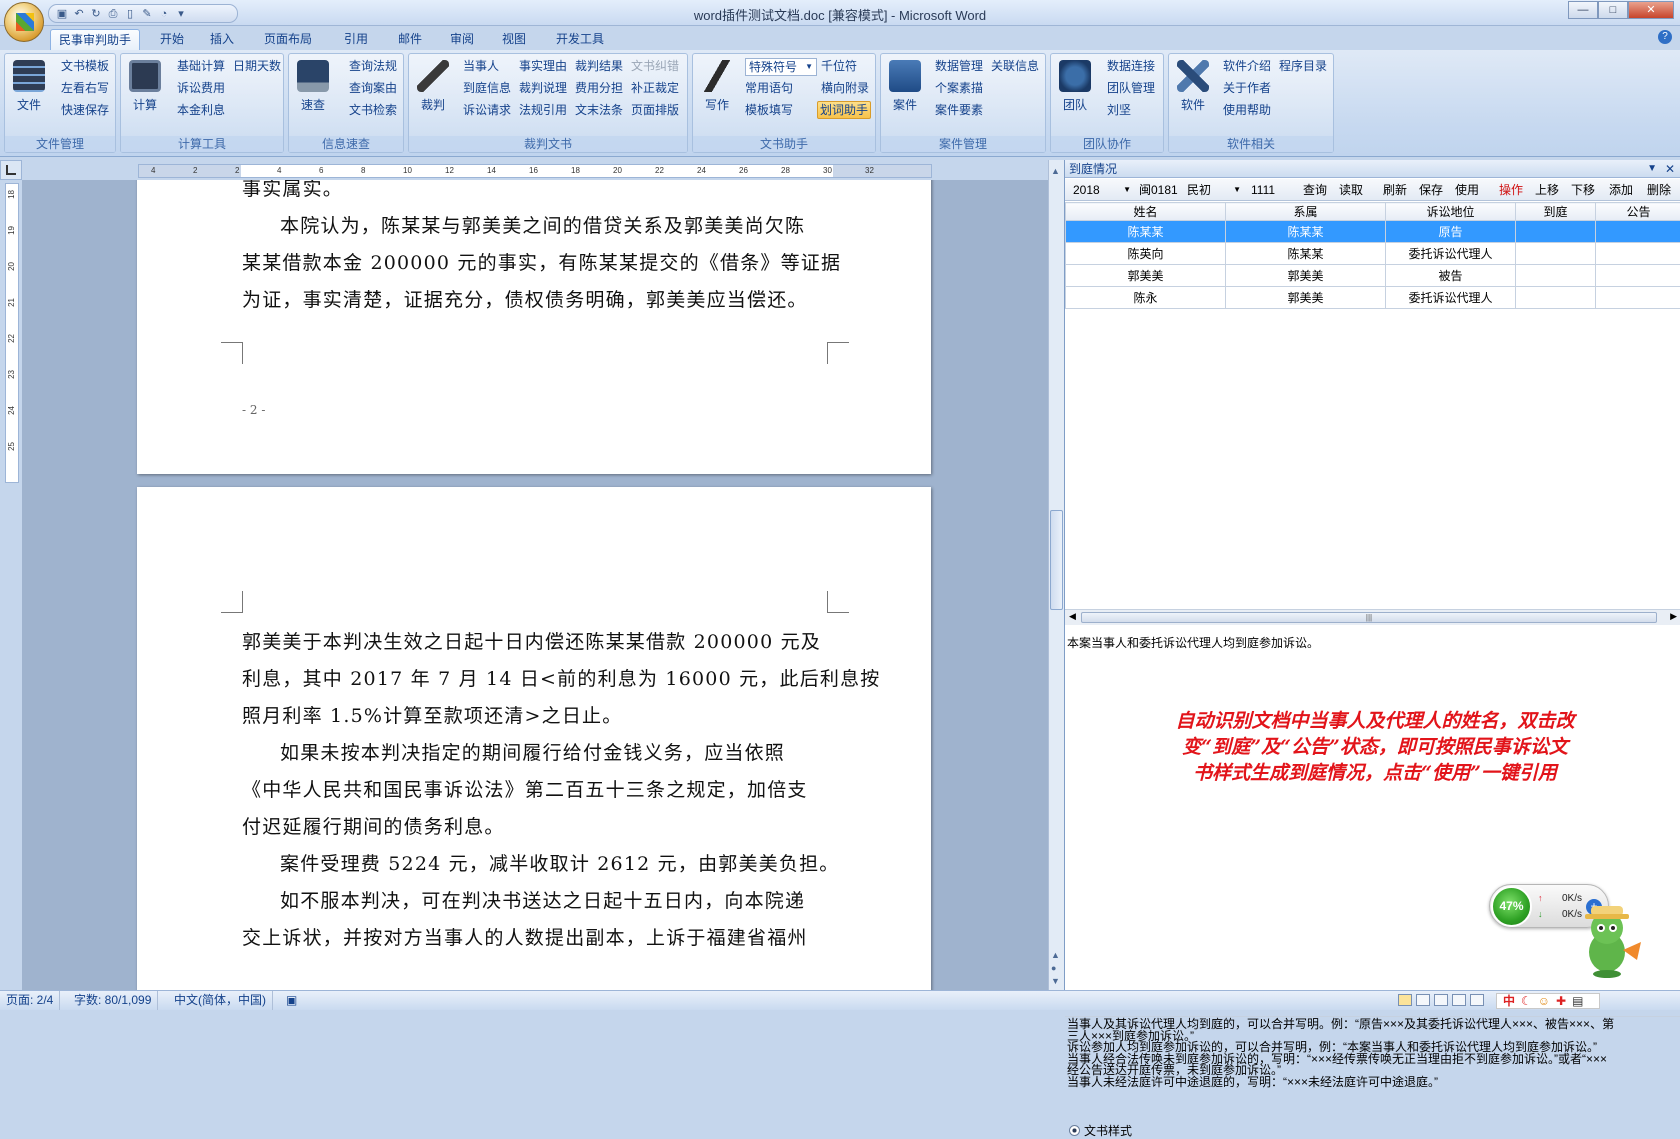  What do you see at coordinates (580, 39) in the screenshot?
I see `tab-developer: 开发工具` at bounding box center [580, 39].